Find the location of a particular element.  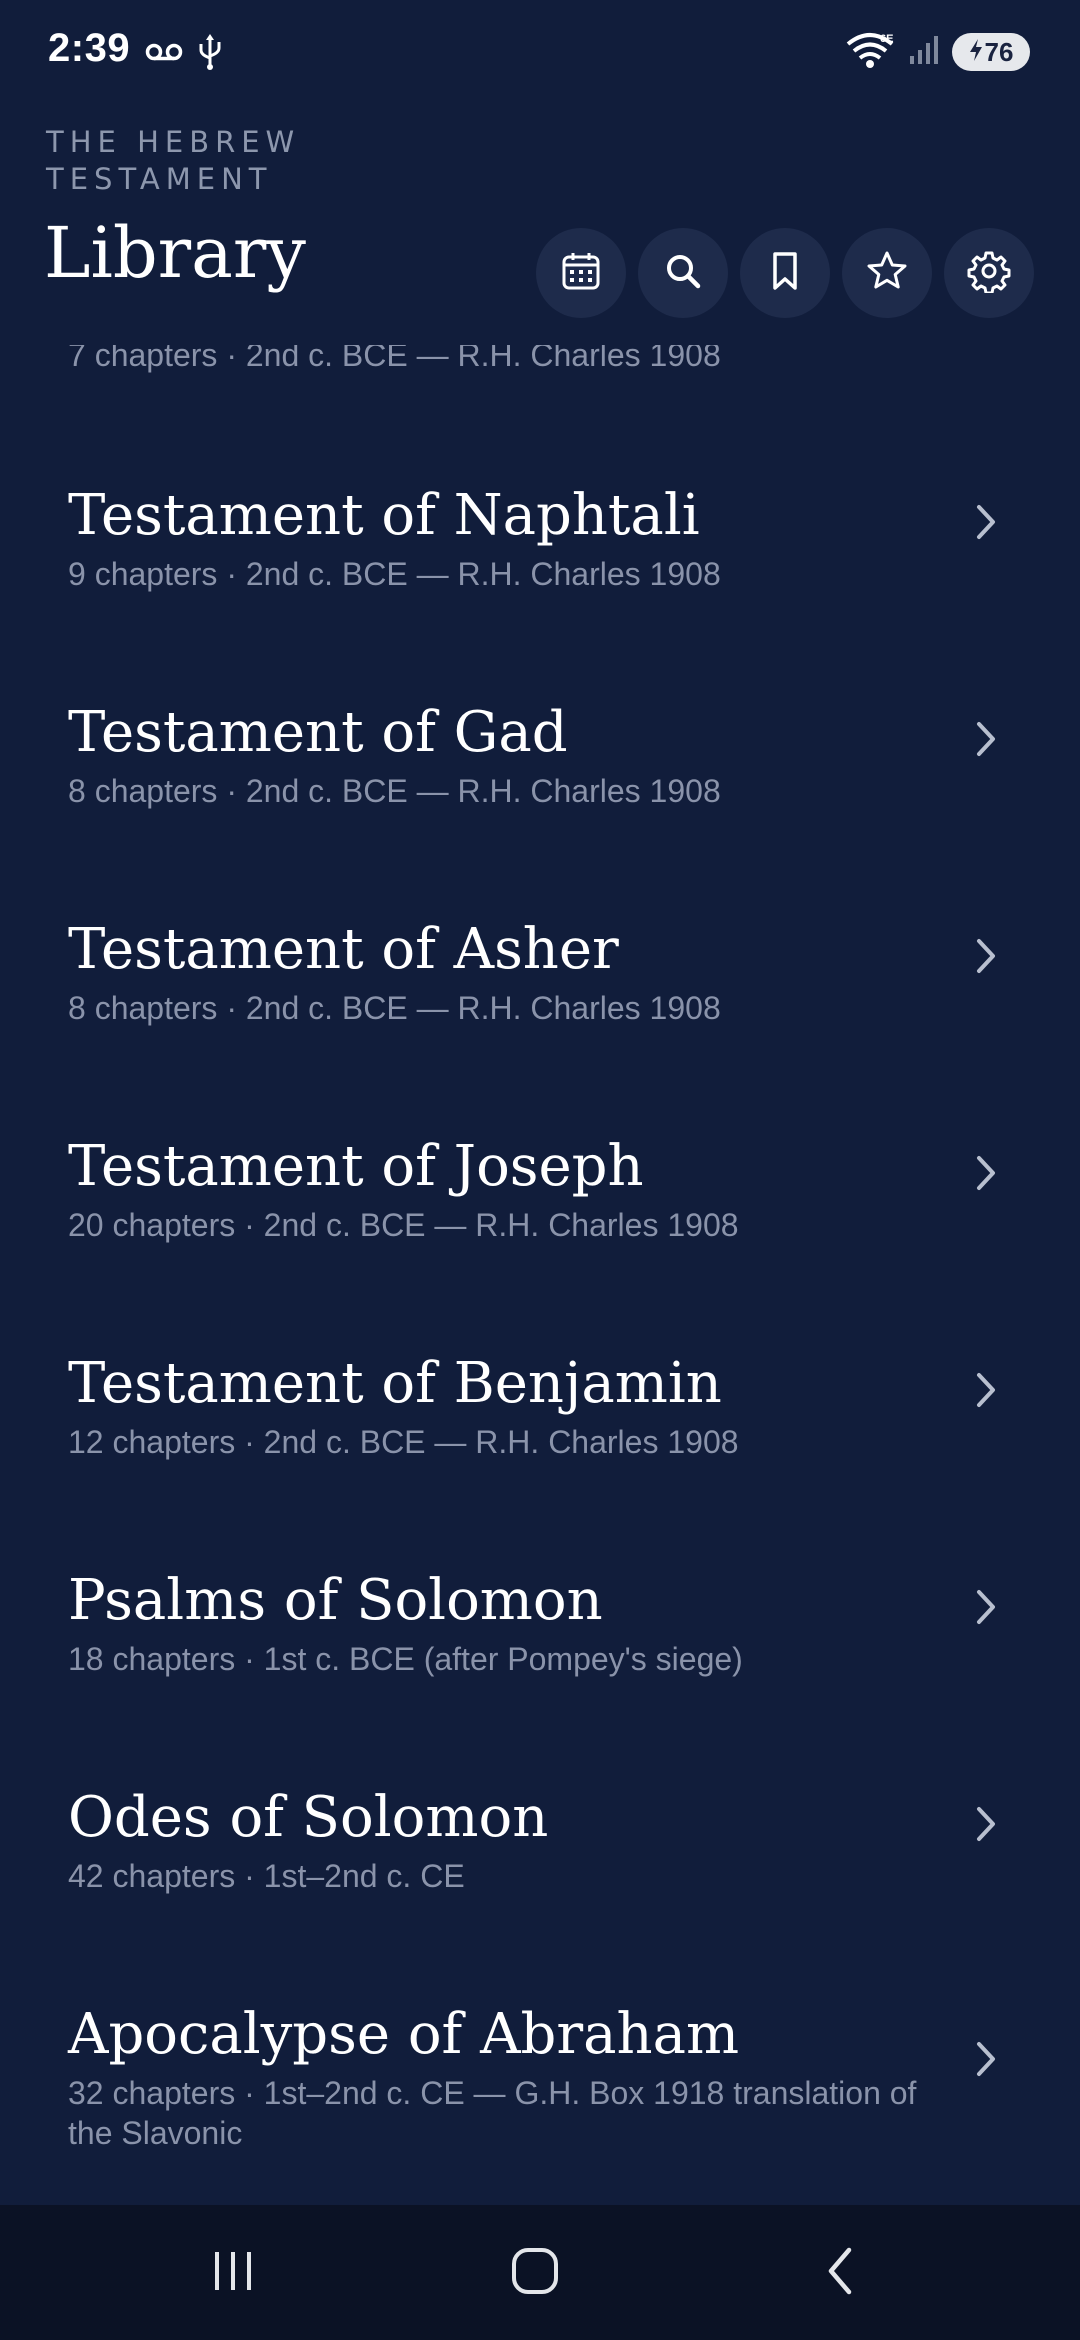

bookmark-icon is located at coordinates (785, 273).